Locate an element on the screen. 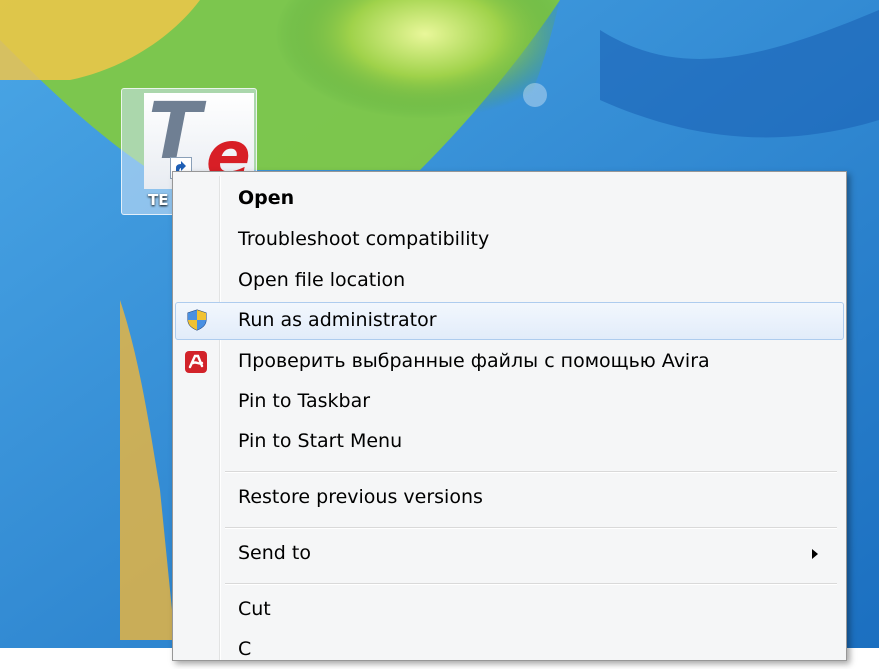 Image resolution: width=879 pixels, height=669 pixels. submenu-arrow-icon is located at coordinates (815, 554).